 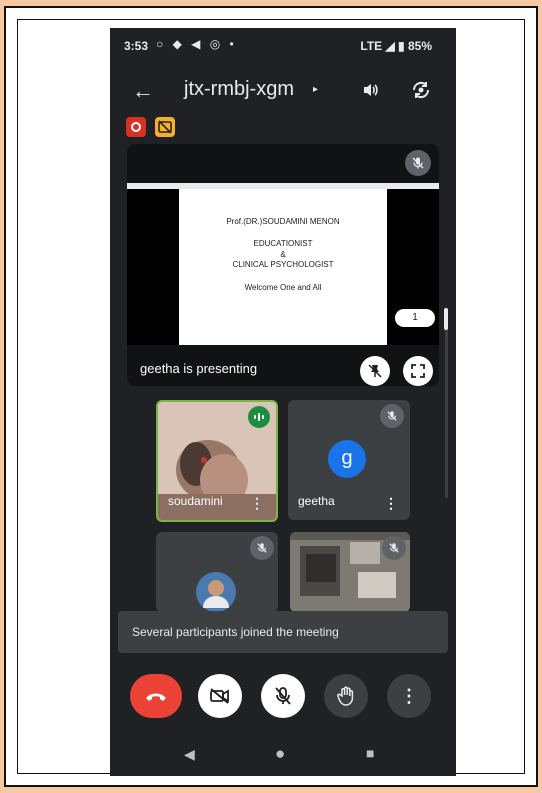 What do you see at coordinates (196, 44) in the screenshot?
I see `notification-icons: ○ ◆ ◀ ◎ •` at bounding box center [196, 44].